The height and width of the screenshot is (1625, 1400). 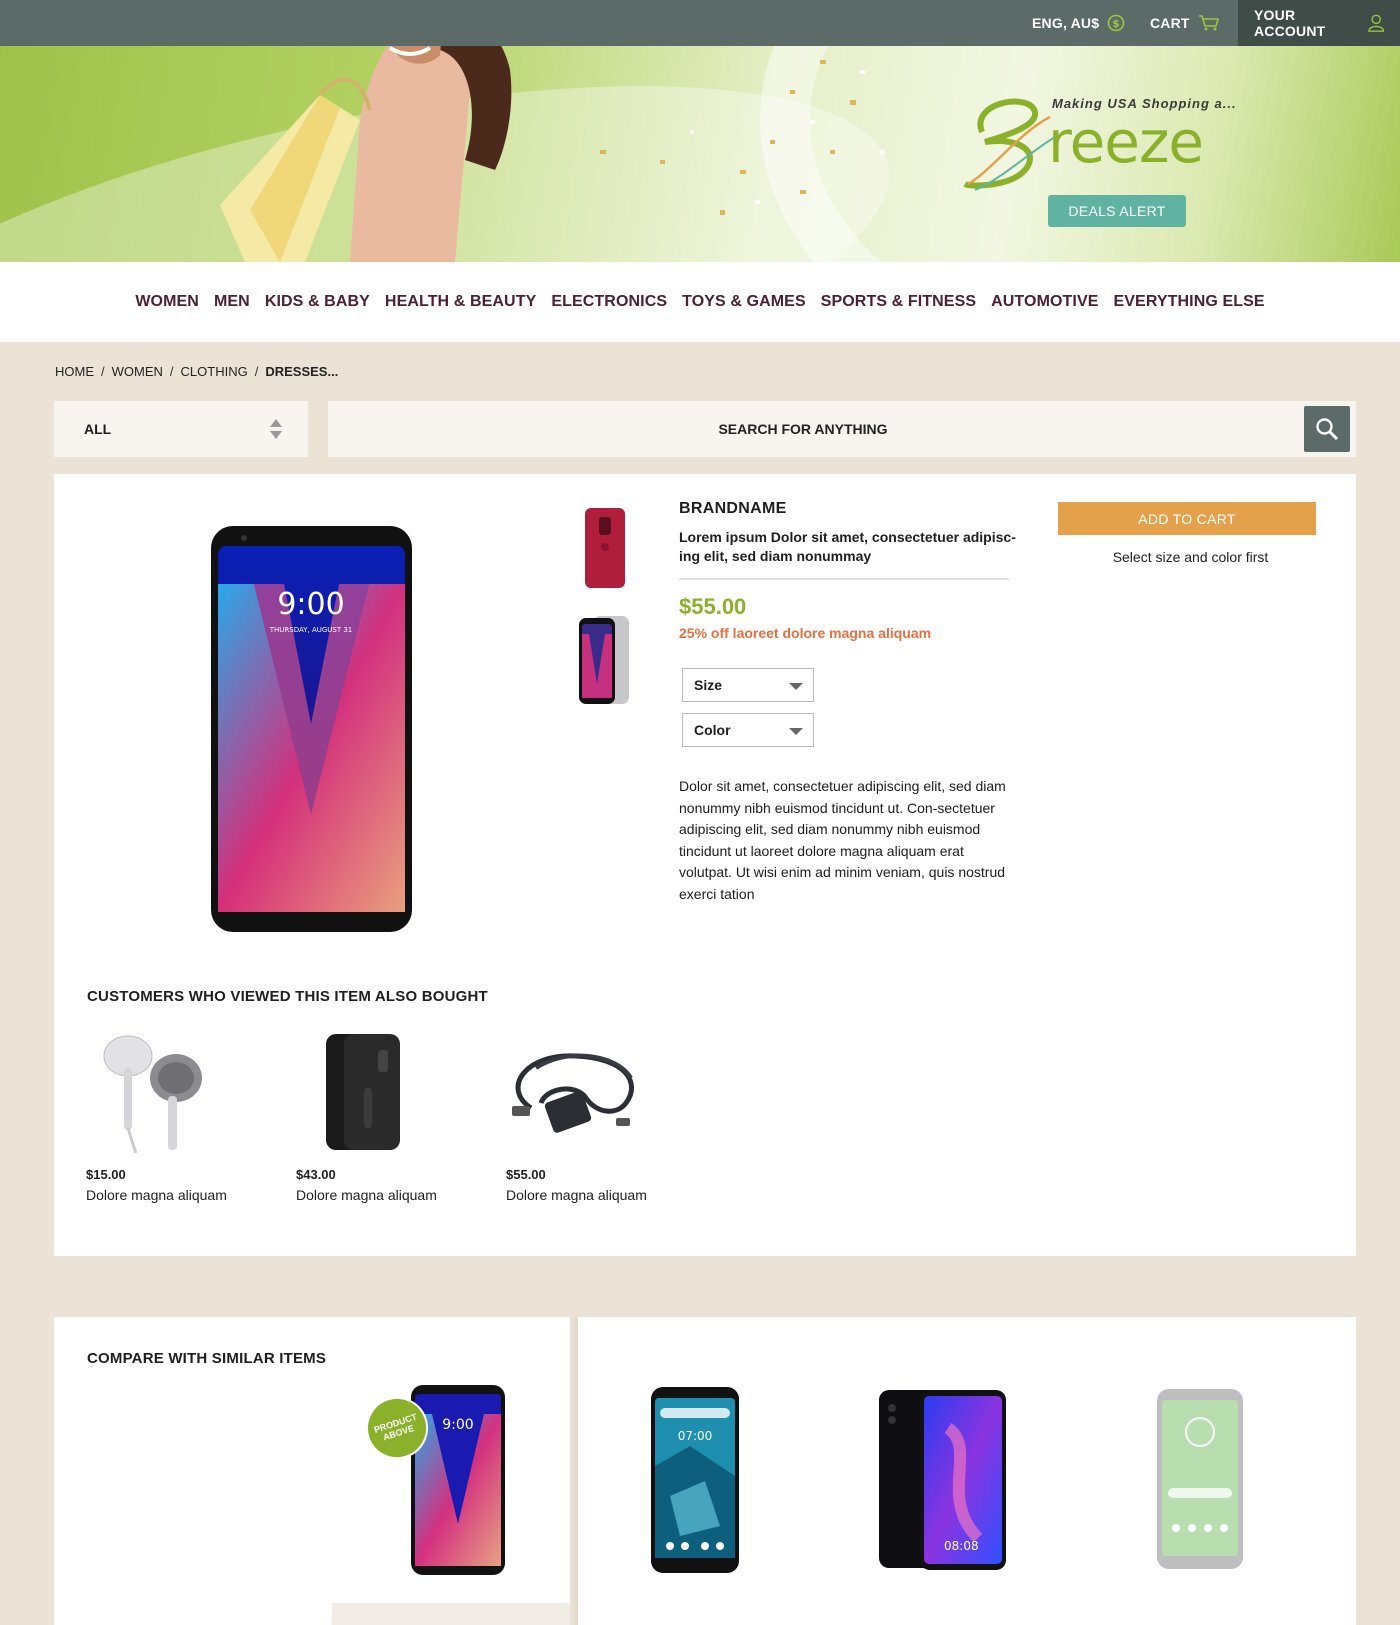 I want to click on search-category-select: ALL, so click(x=181, y=429).